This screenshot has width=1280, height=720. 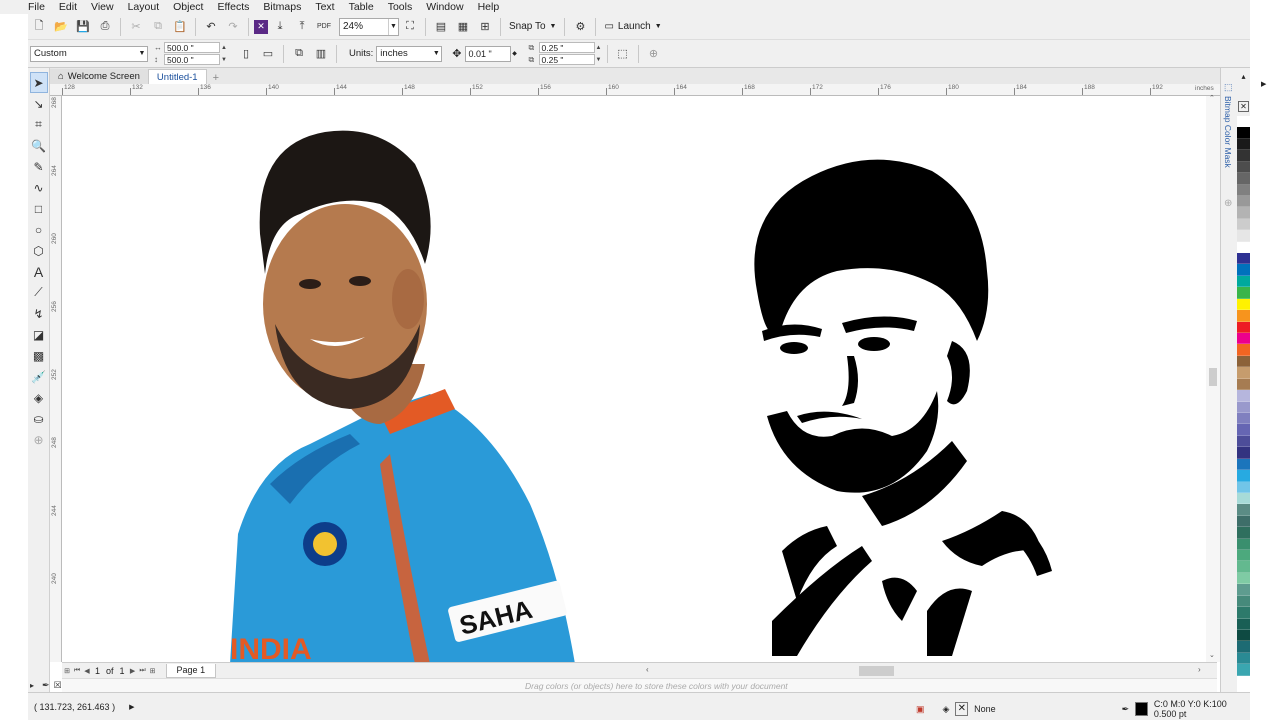 I want to click on current-page-icon: ▥, so click(x=321, y=54).